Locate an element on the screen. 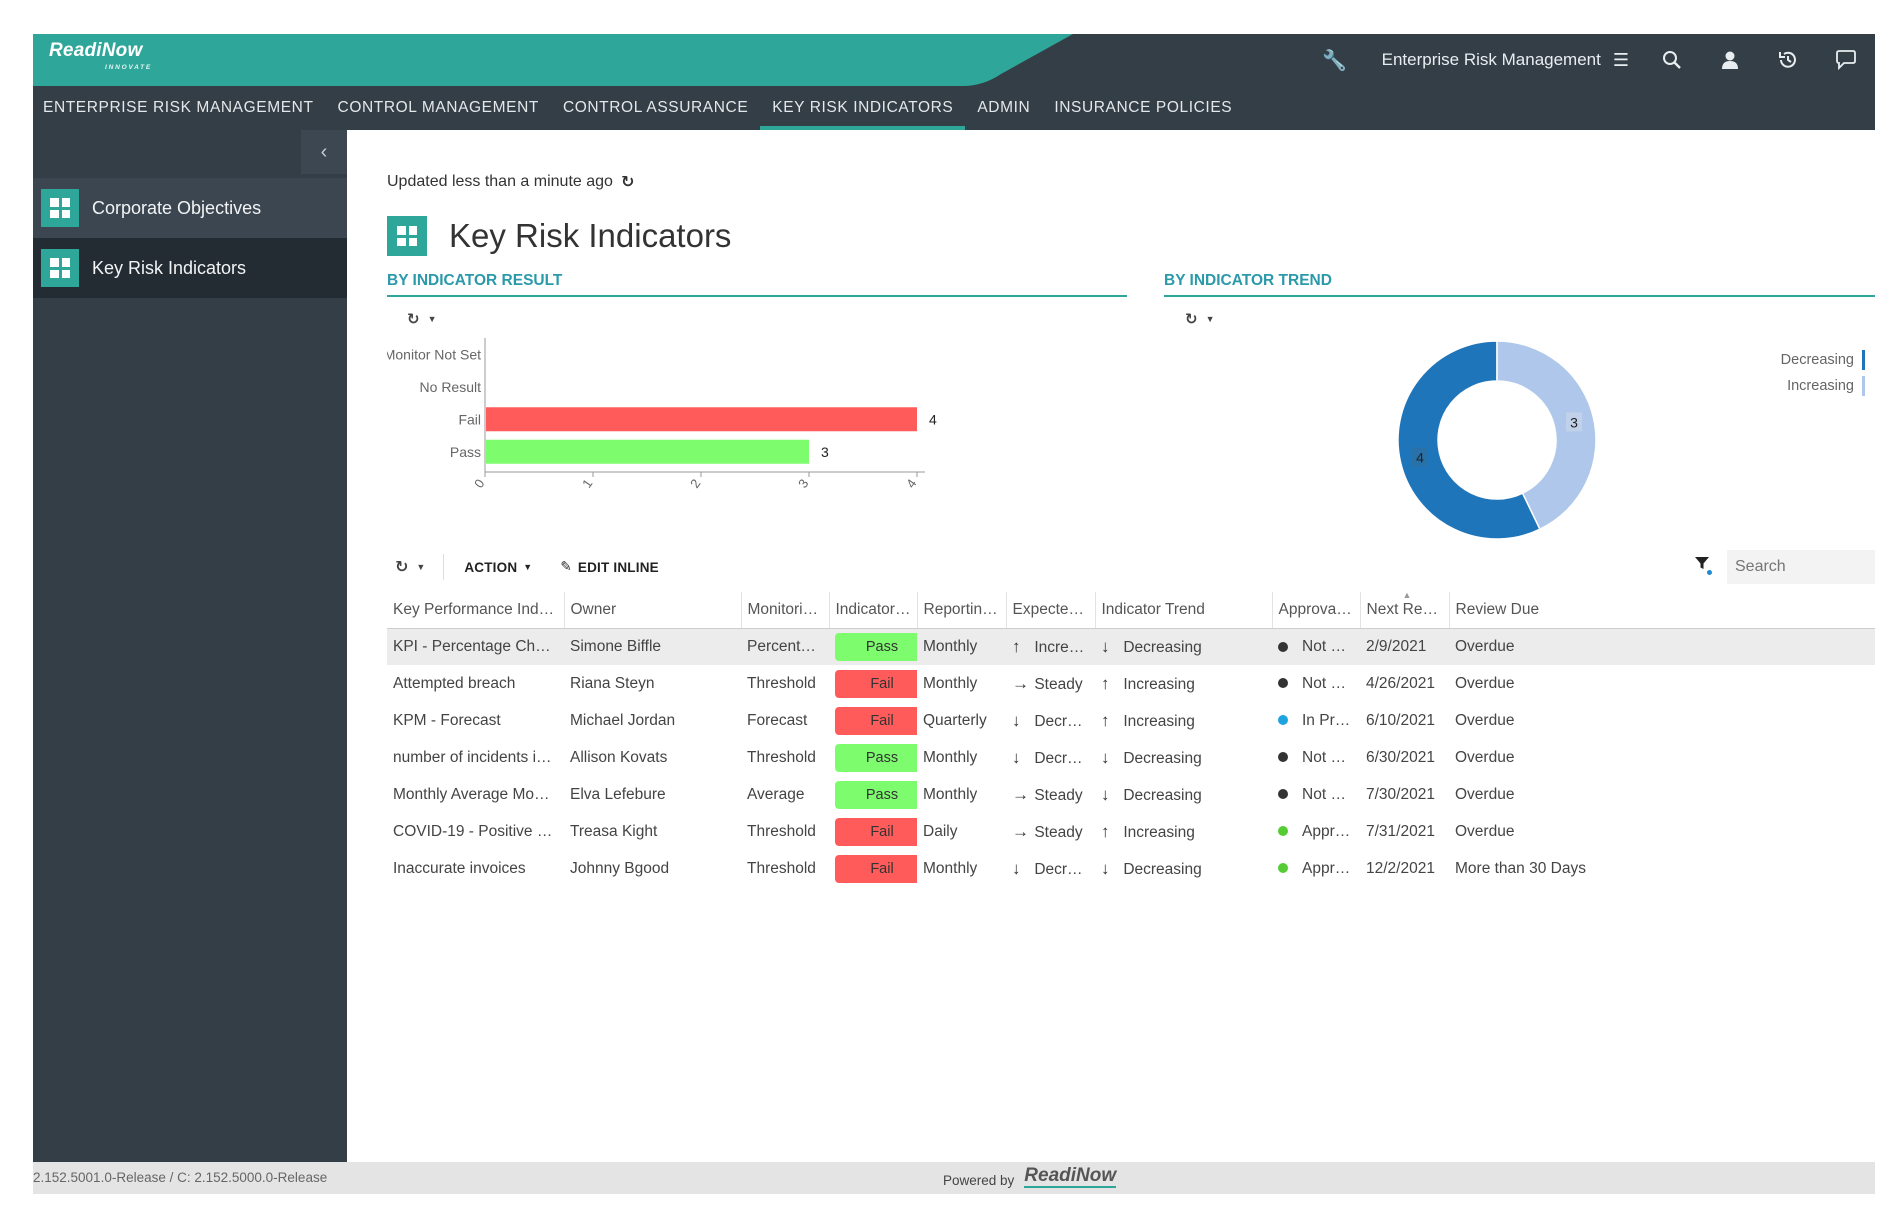  cell-reporting: Daily is located at coordinates (961, 831).